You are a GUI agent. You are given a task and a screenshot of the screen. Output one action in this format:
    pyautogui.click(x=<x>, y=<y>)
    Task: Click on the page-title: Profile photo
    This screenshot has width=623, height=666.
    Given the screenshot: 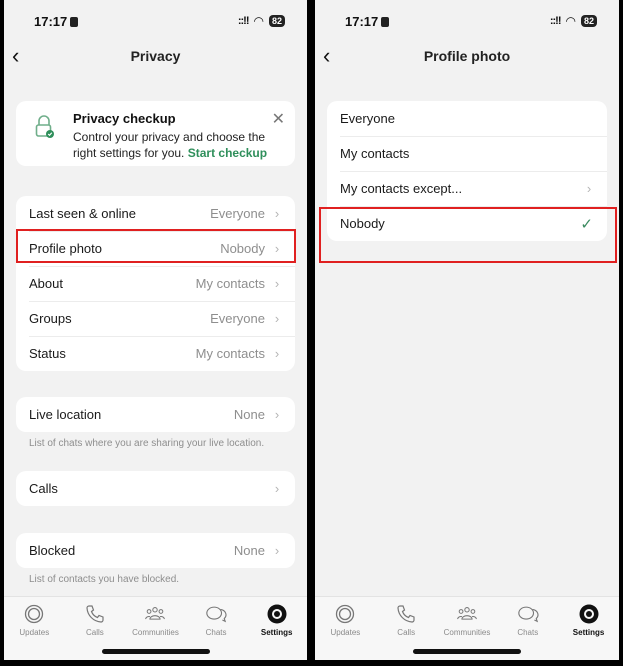 What is the action you would take?
    pyautogui.click(x=467, y=56)
    